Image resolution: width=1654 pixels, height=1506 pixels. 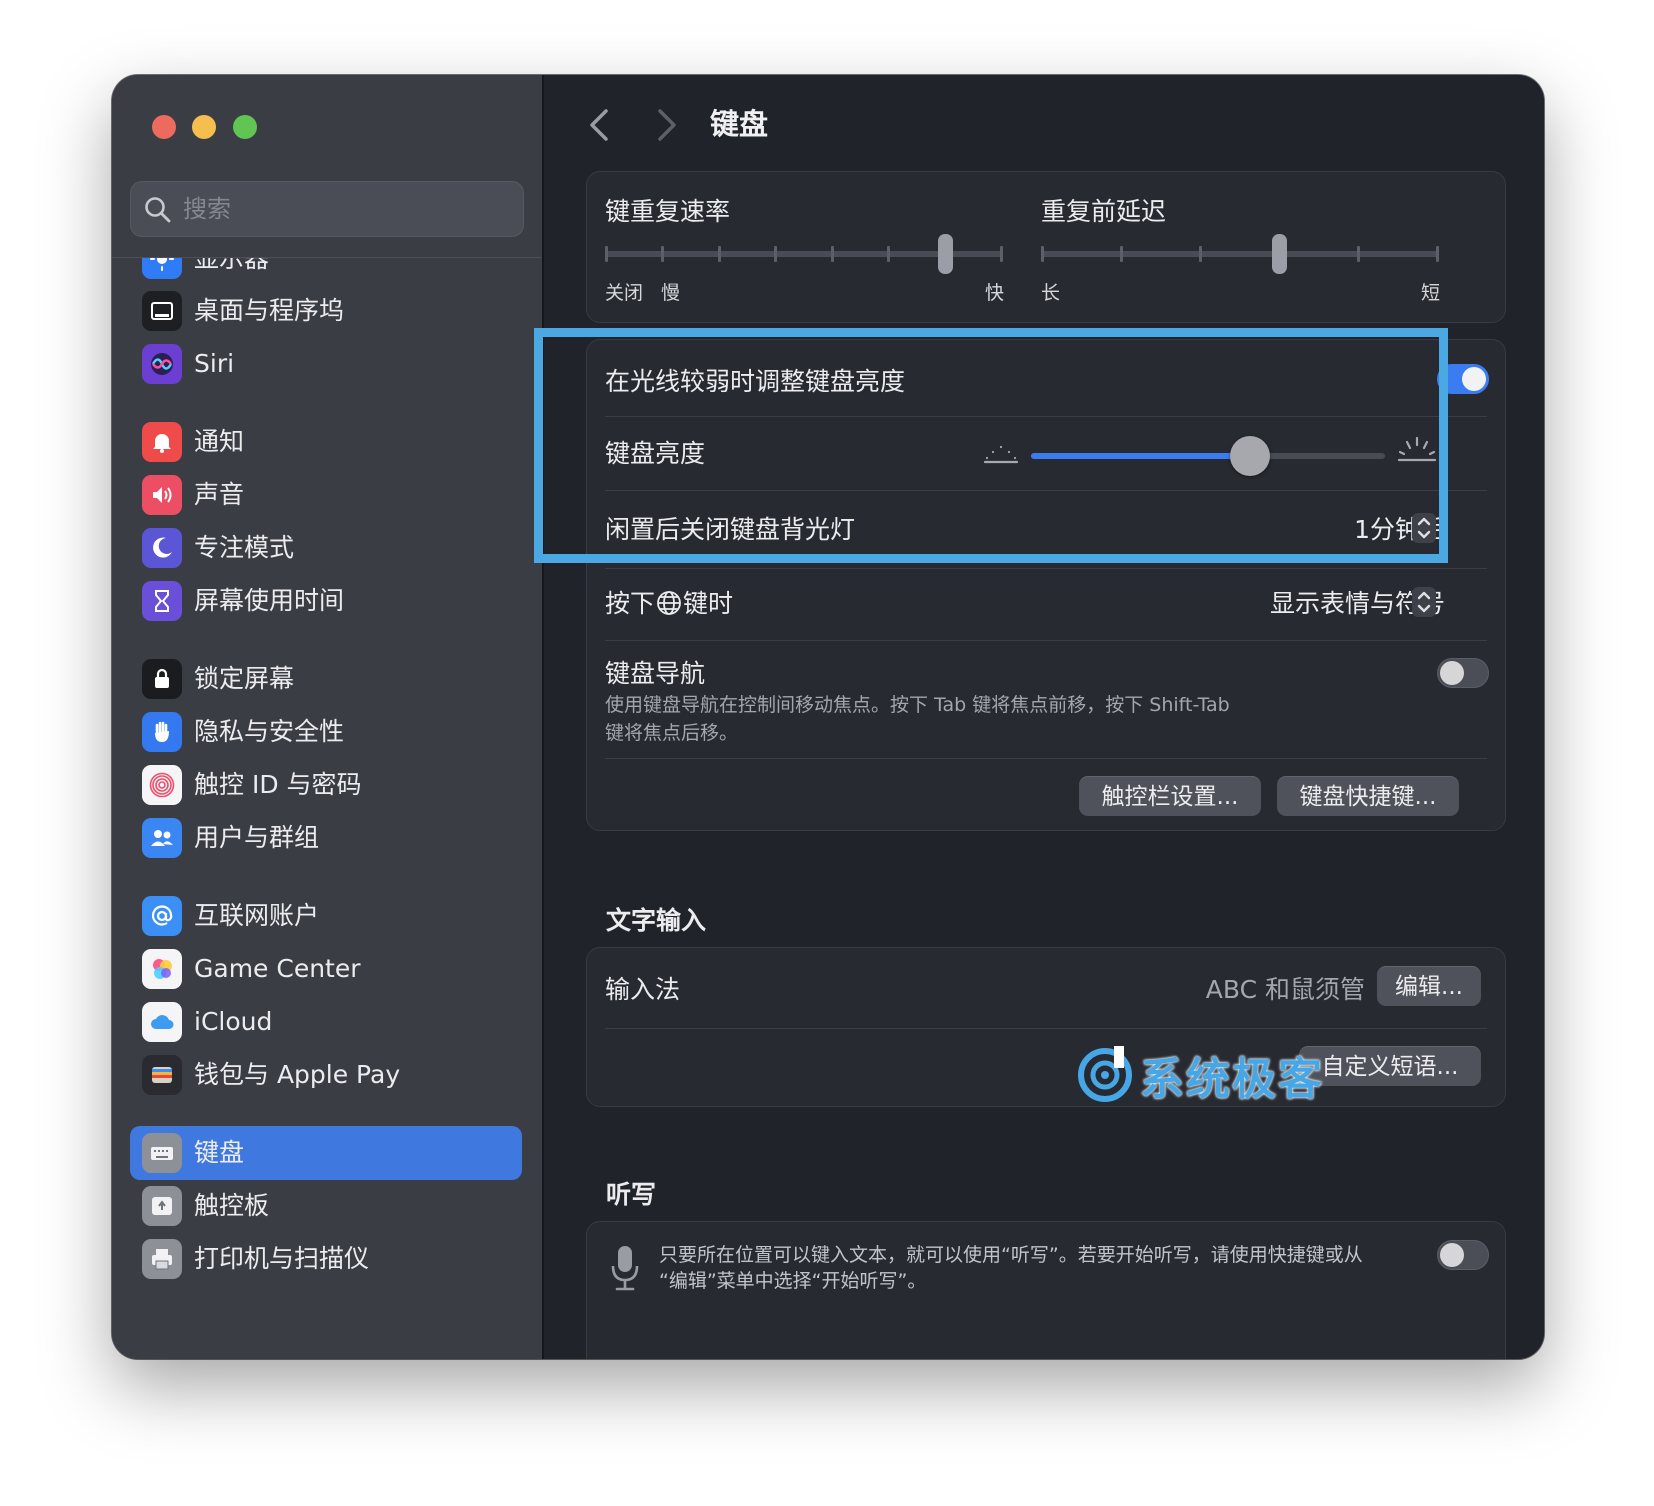 I want to click on sidebar-item: 显示器, so click(x=326, y=272).